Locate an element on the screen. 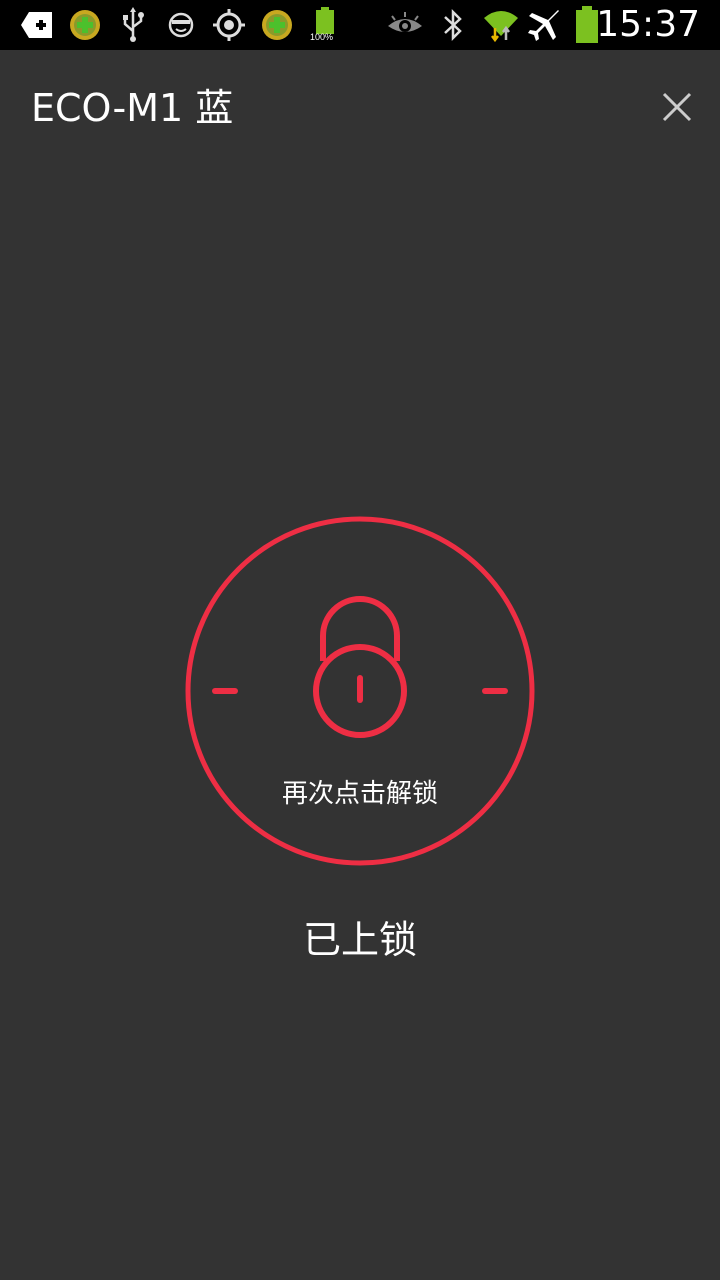  lock-status: 已上锁 is located at coordinates (359, 940).